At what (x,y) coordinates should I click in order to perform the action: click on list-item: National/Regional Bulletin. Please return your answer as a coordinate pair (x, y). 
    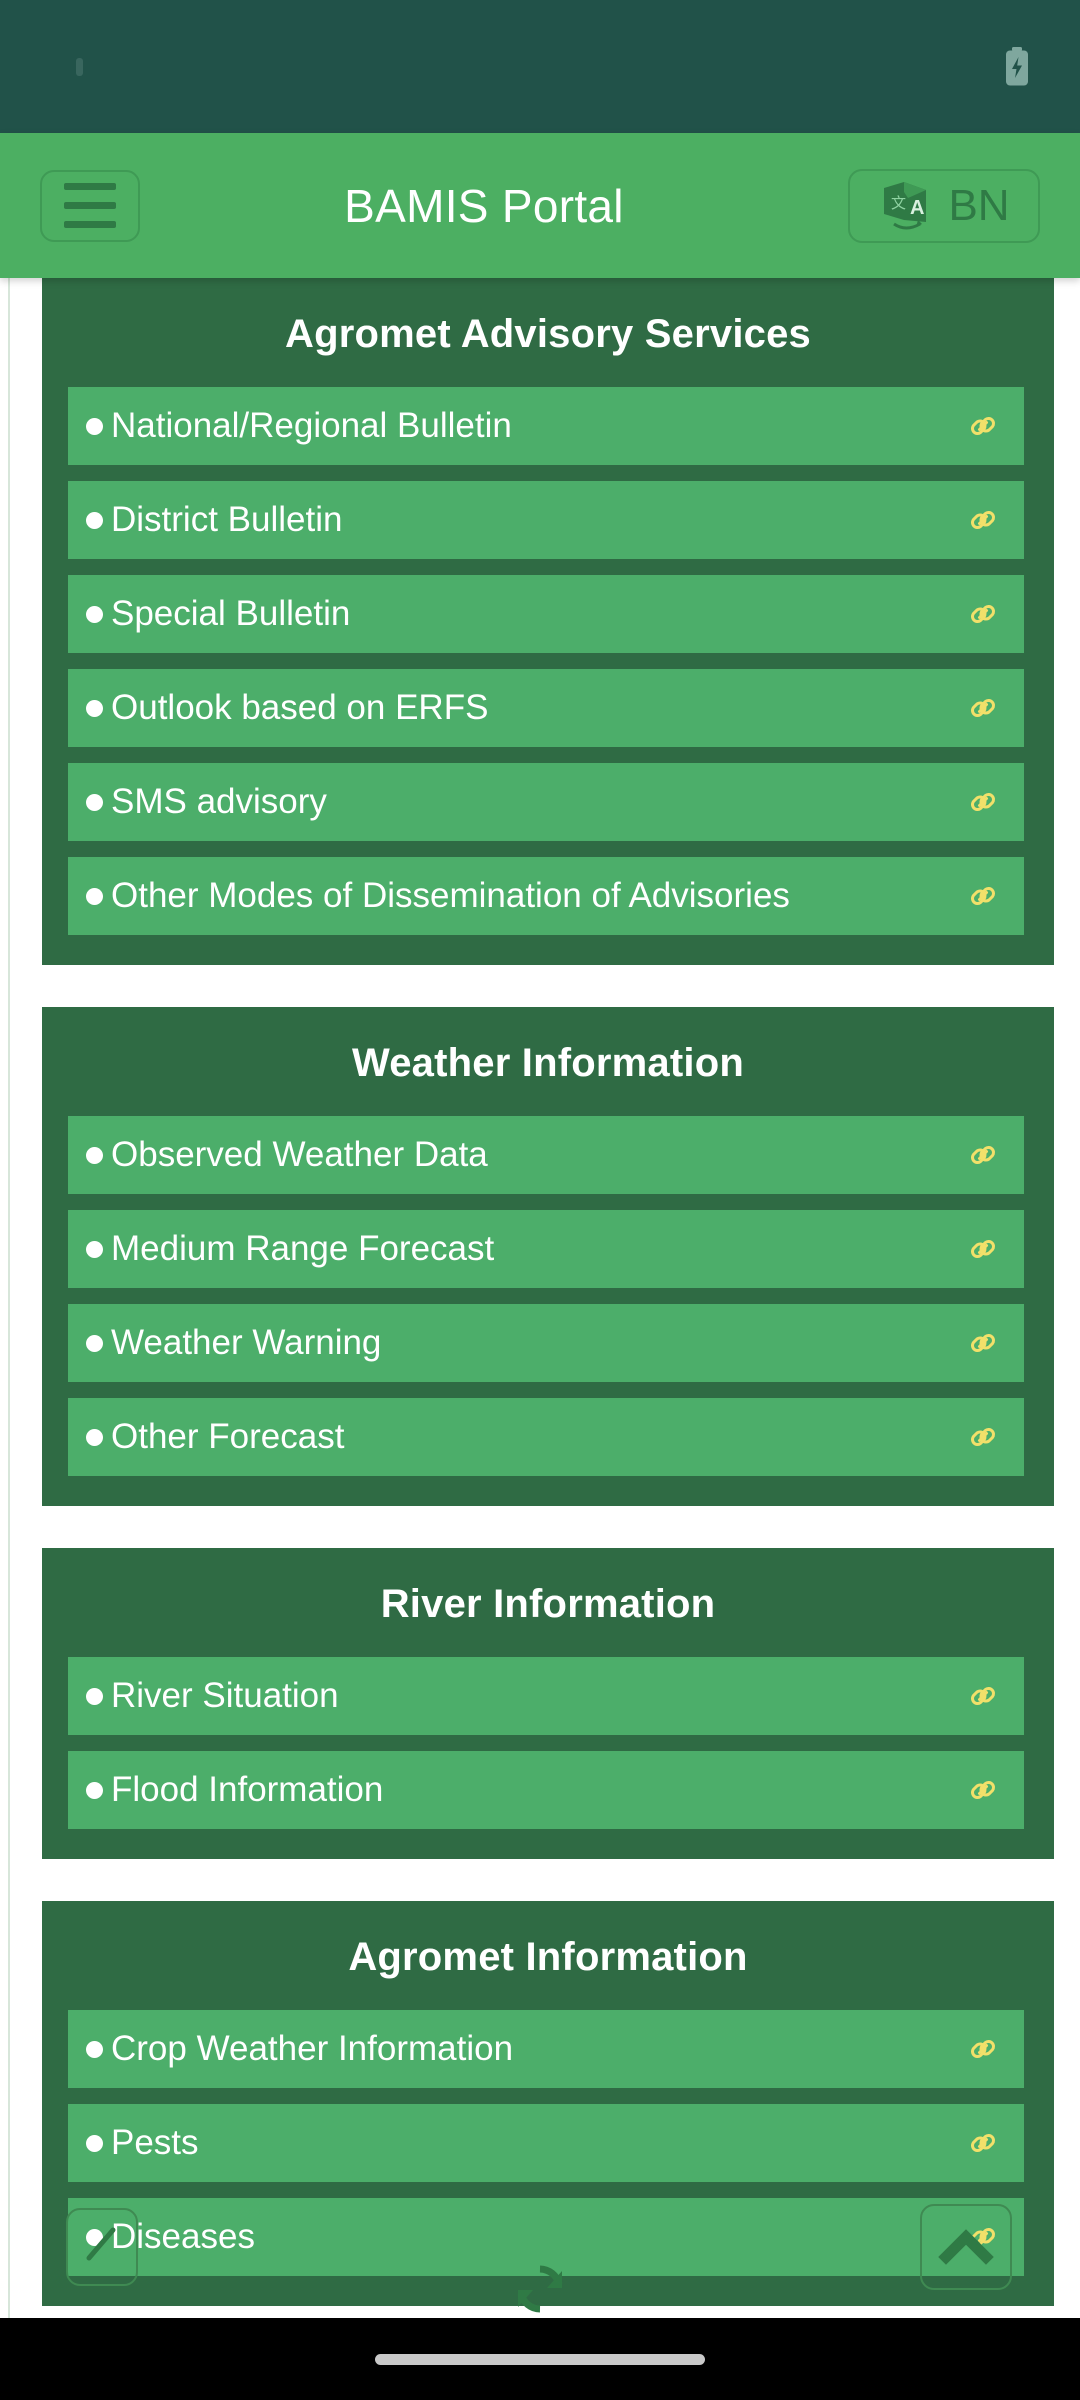
    Looking at the image, I should click on (546, 426).